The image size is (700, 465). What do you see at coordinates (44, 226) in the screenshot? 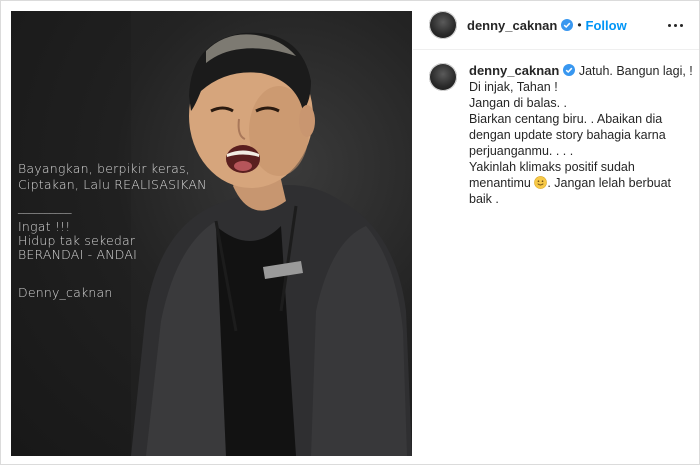
I see `photo-overlay-line: Ingat !!!` at bounding box center [44, 226].